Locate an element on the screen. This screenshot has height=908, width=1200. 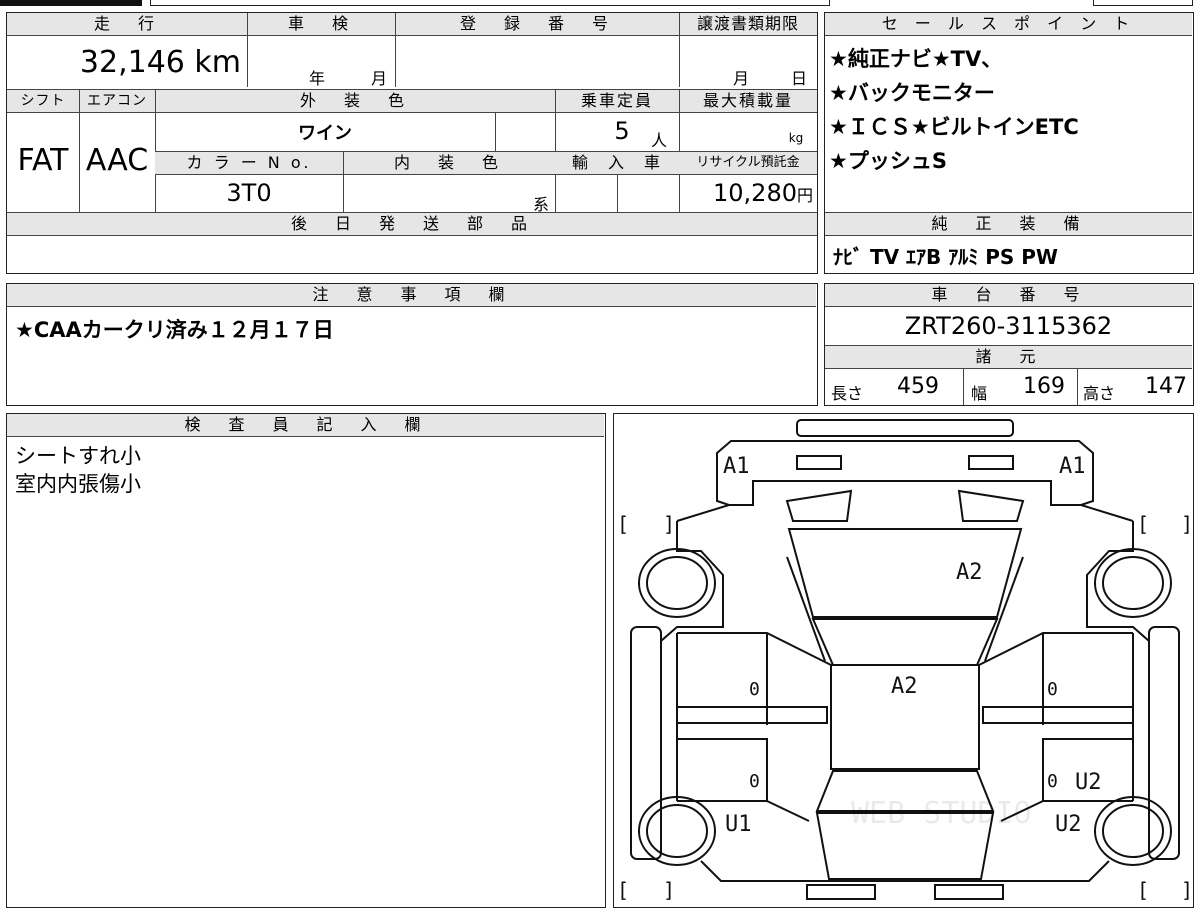
mark-roof: A2 is located at coordinates (904, 686).